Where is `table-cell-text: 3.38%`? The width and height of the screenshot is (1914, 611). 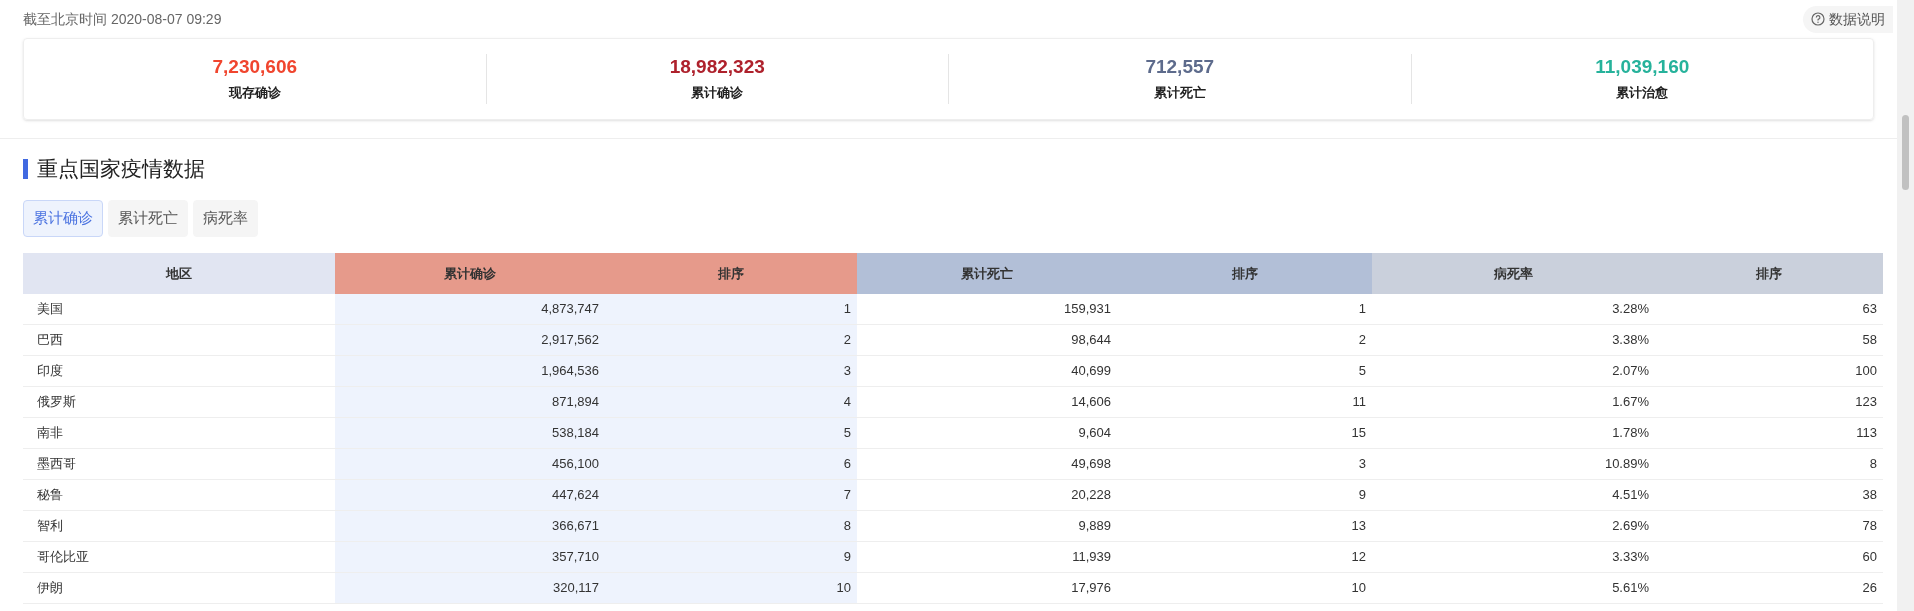
table-cell-text: 3.38% is located at coordinates (1630, 340).